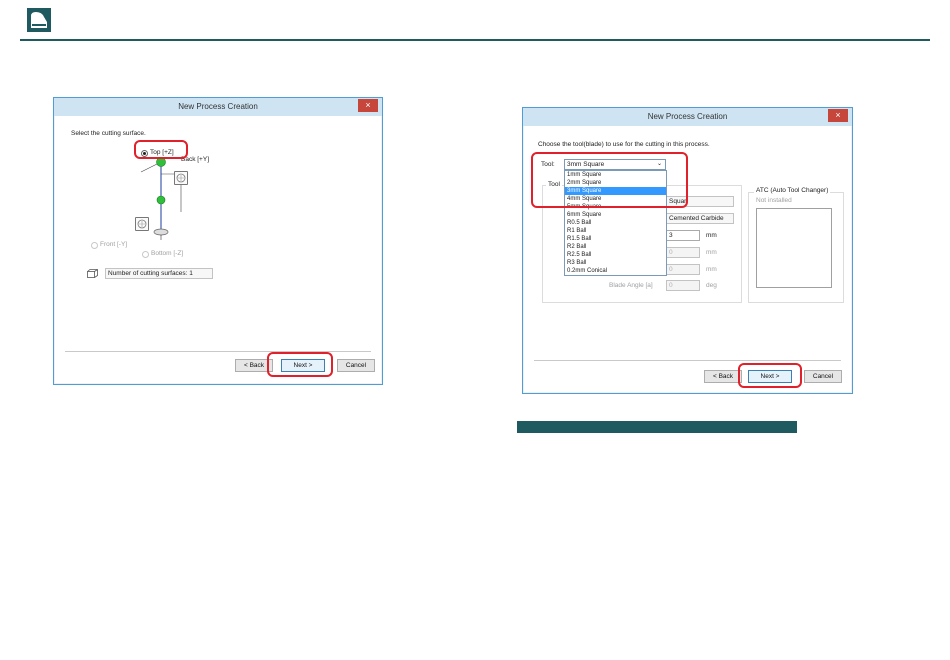 This screenshot has height=660, width=950. What do you see at coordinates (615, 175) in the screenshot?
I see `tool-option: 1mm Square` at bounding box center [615, 175].